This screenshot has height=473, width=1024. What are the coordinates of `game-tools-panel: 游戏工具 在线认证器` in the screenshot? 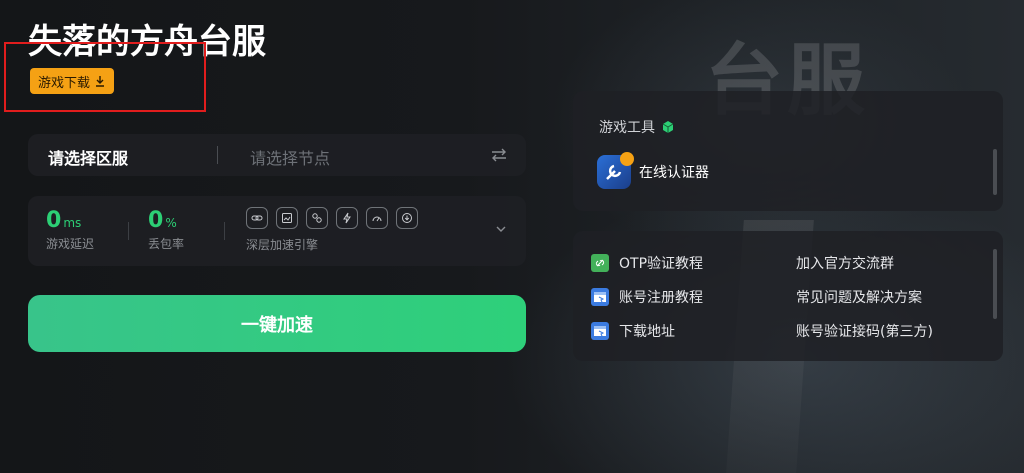 It's located at (788, 151).